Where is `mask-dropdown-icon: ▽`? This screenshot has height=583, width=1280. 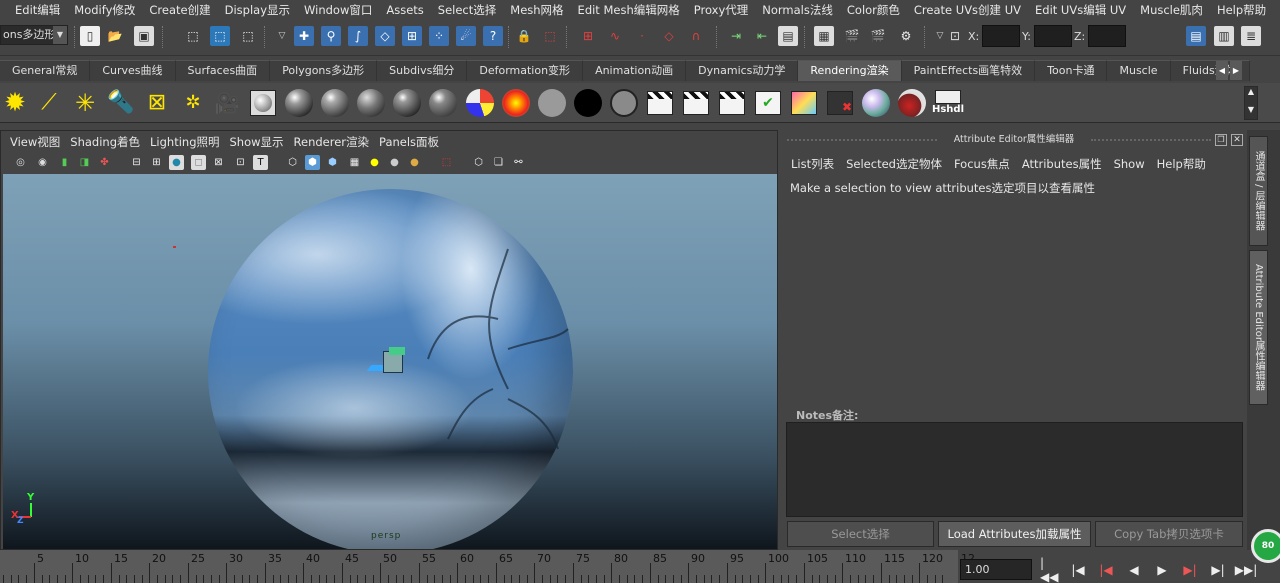 mask-dropdown-icon: ▽ is located at coordinates (282, 36).